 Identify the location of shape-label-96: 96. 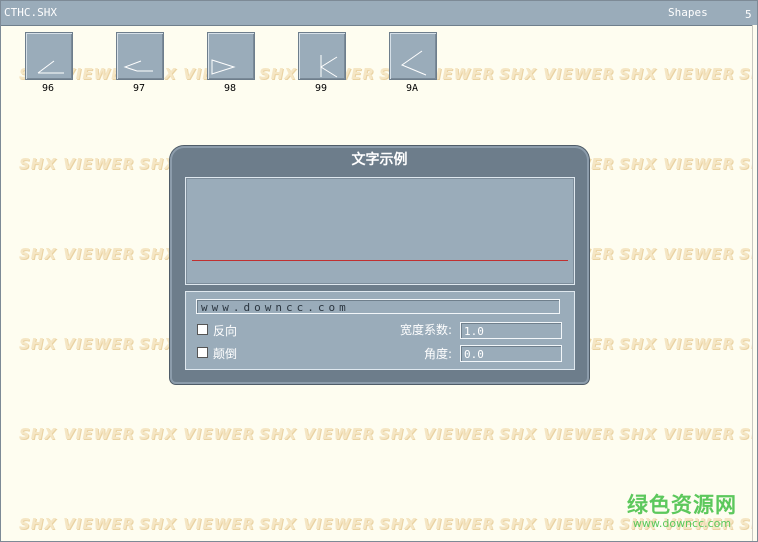
(48, 88).